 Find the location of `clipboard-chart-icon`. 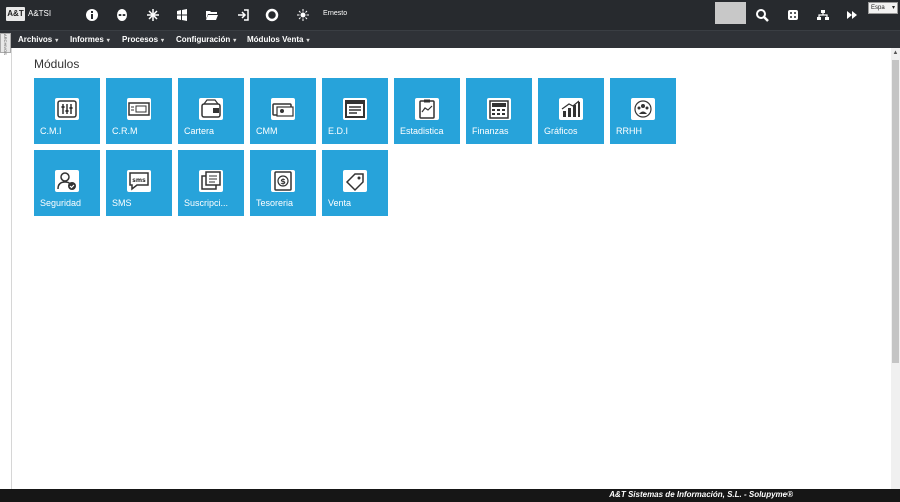

clipboard-chart-icon is located at coordinates (427, 109).